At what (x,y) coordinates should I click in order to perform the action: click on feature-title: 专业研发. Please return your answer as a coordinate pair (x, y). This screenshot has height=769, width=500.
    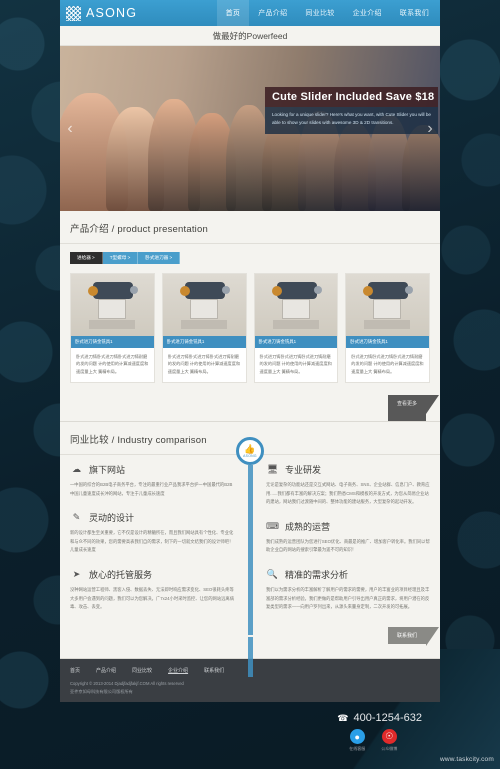
    Looking at the image, I should click on (303, 470).